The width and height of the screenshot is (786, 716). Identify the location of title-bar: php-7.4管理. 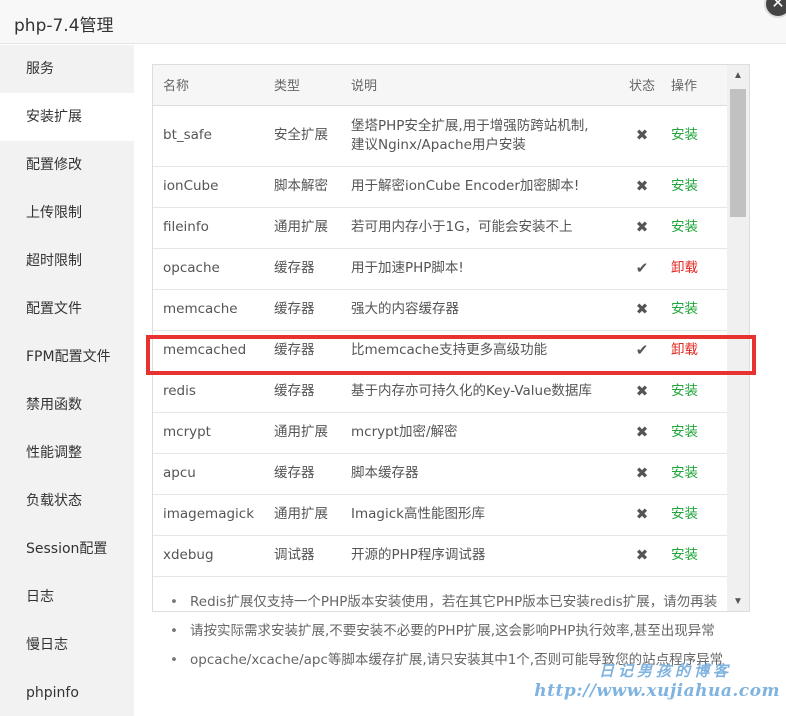
(393, 22).